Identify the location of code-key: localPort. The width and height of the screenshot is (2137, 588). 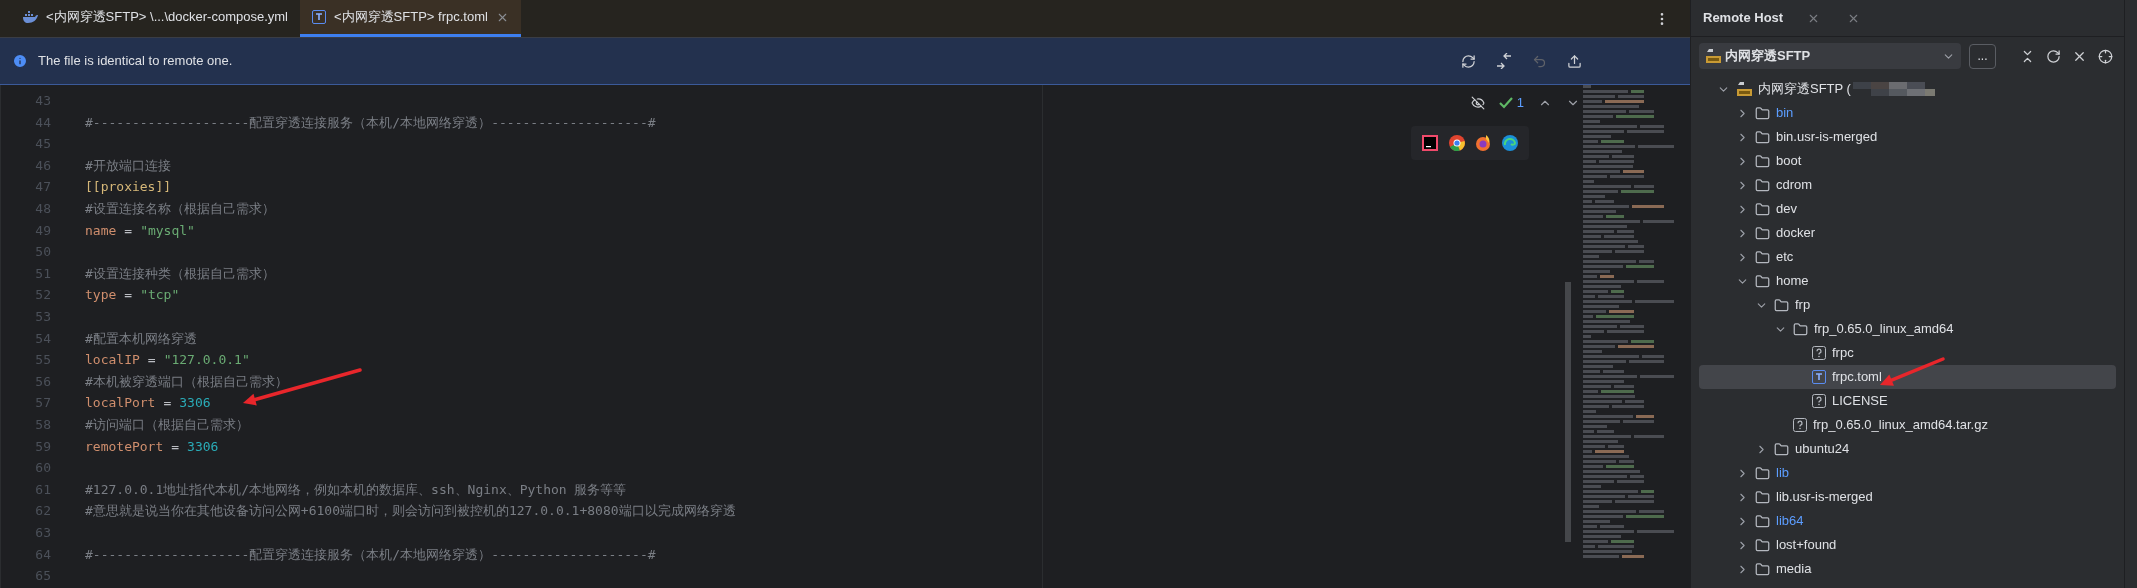
(120, 403).